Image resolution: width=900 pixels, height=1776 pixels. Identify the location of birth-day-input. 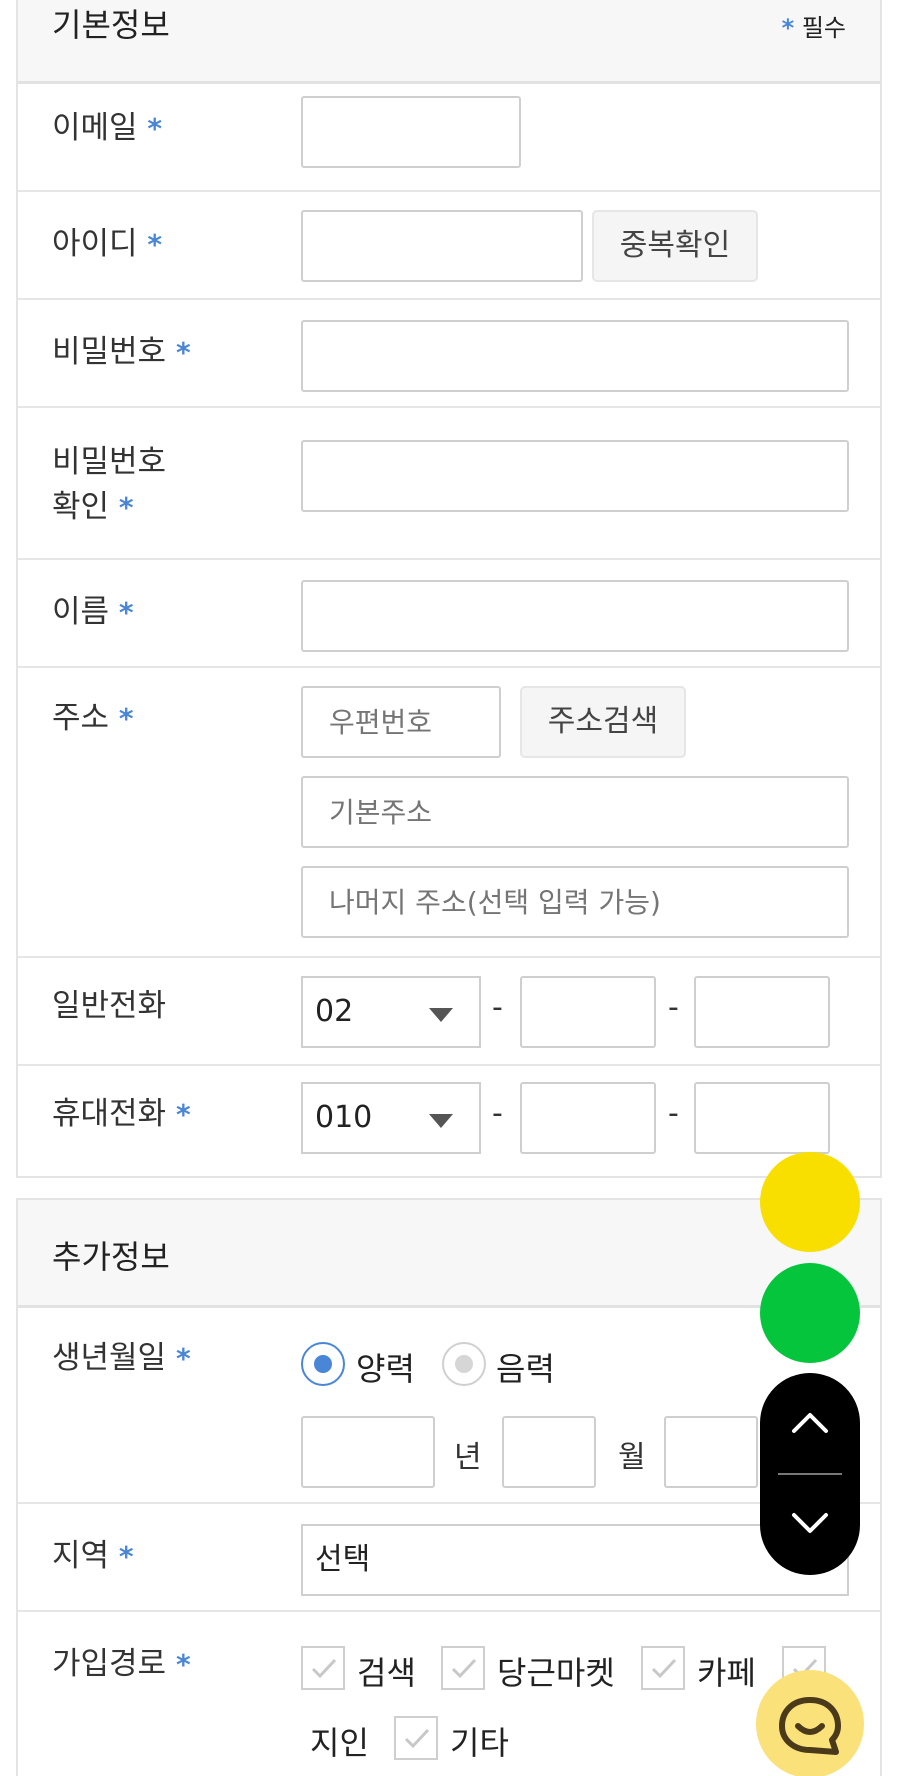
(711, 1452).